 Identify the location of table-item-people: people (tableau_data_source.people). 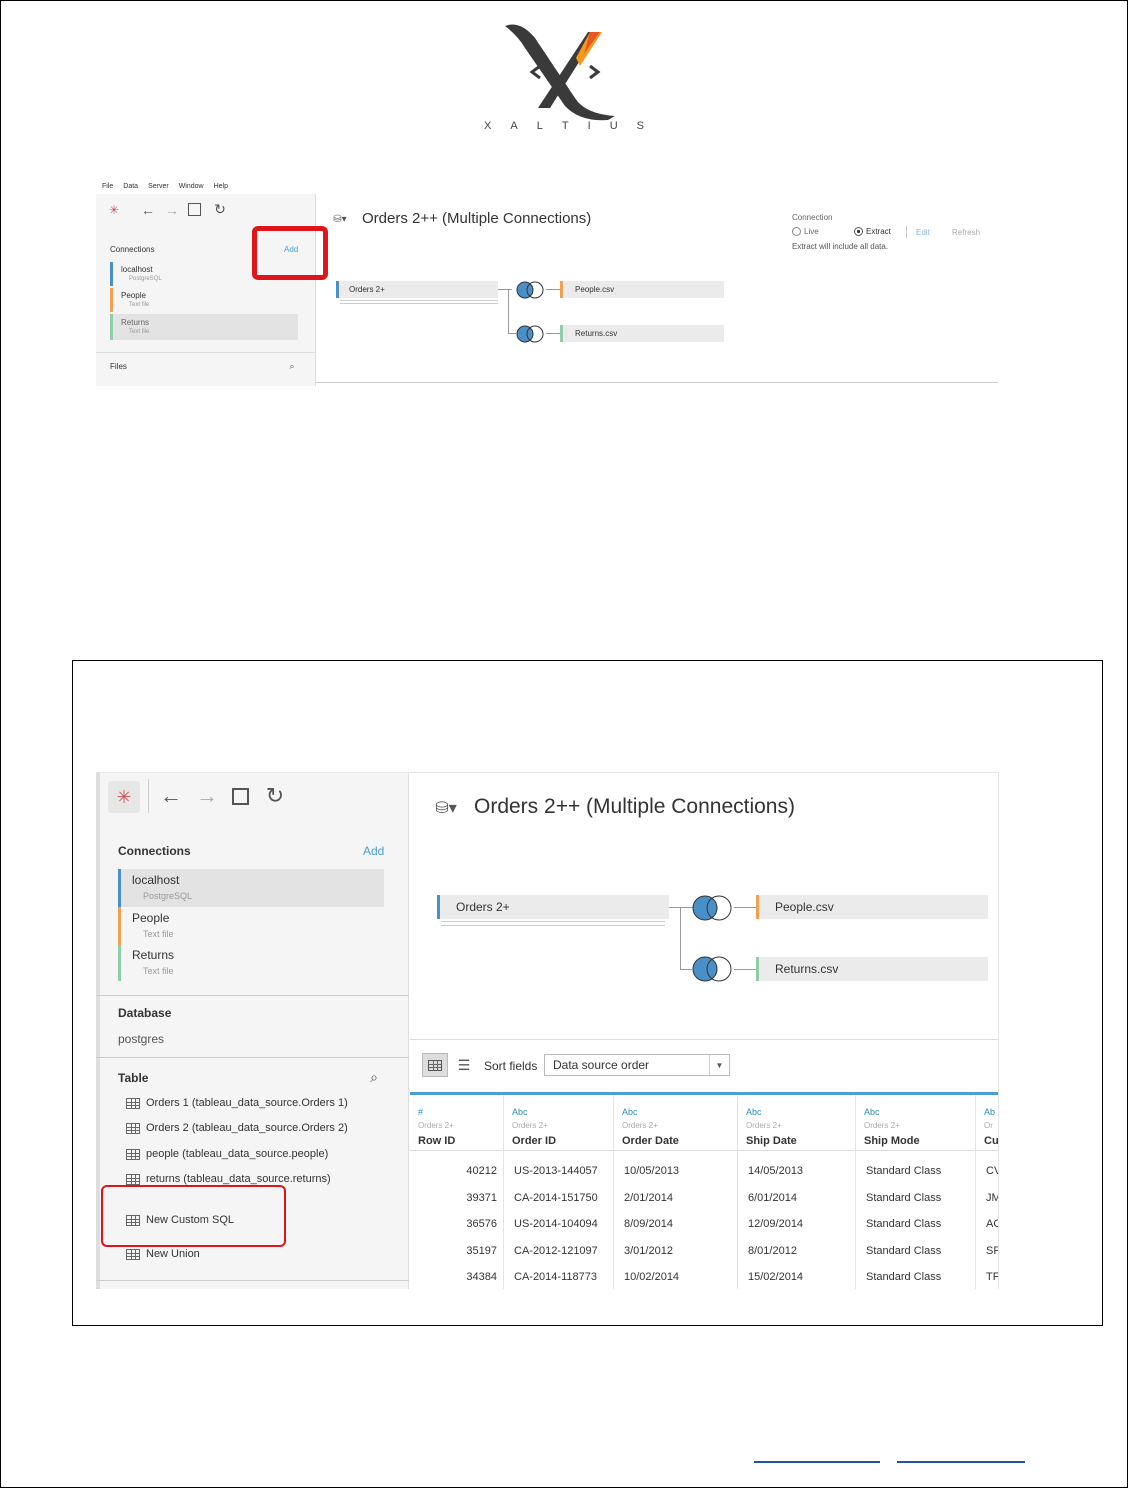
(227, 1154).